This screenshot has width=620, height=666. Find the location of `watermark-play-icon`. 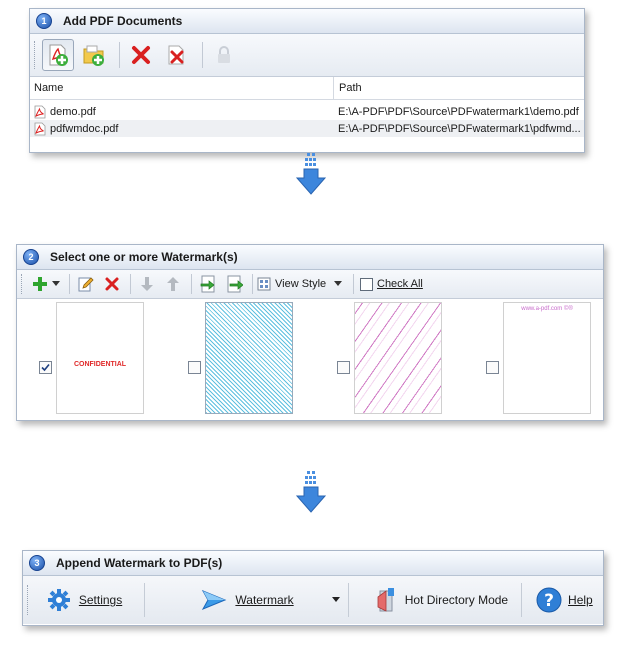

watermark-play-icon is located at coordinates (214, 600).